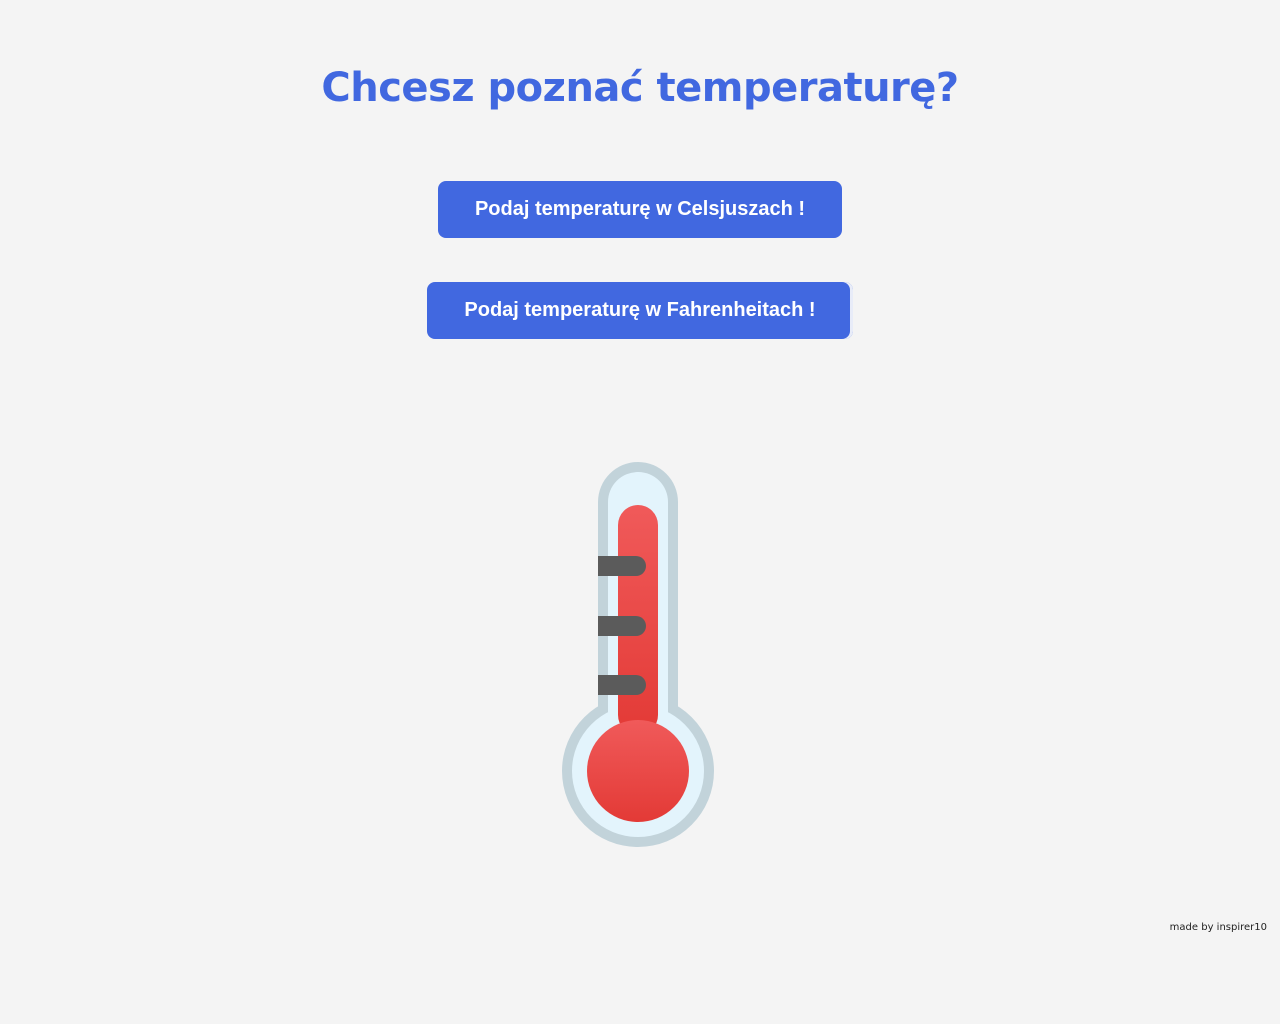  I want to click on celsius-button: Podaj temperaturę w Celsjuszach !, so click(640, 209).